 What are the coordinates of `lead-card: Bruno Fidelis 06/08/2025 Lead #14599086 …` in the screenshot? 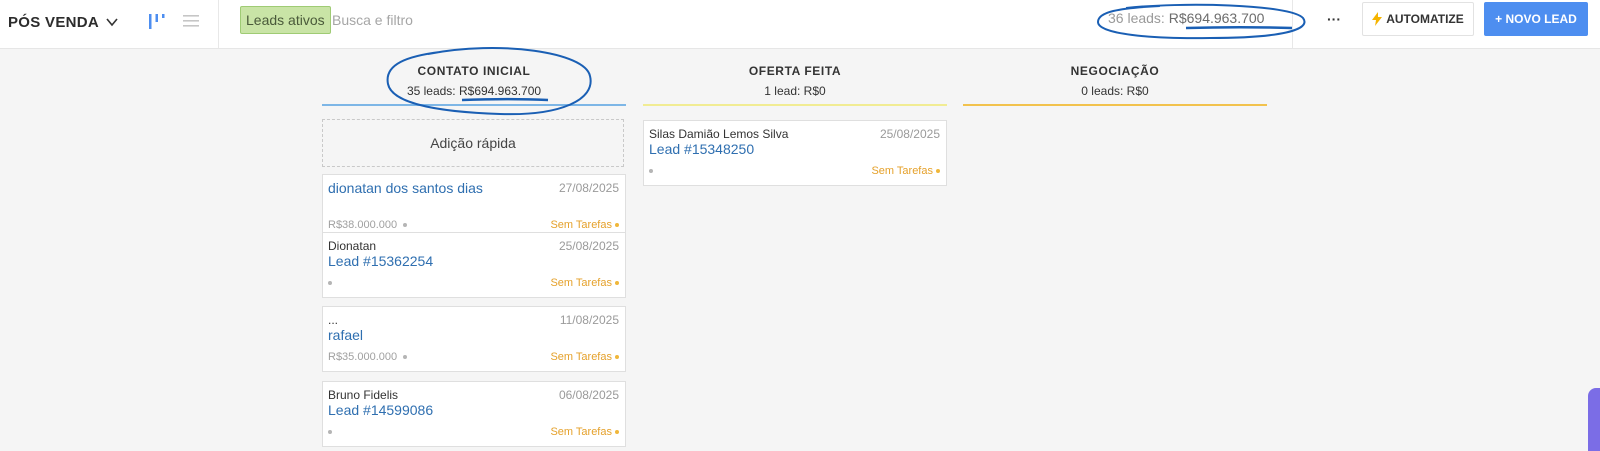 It's located at (474, 414).